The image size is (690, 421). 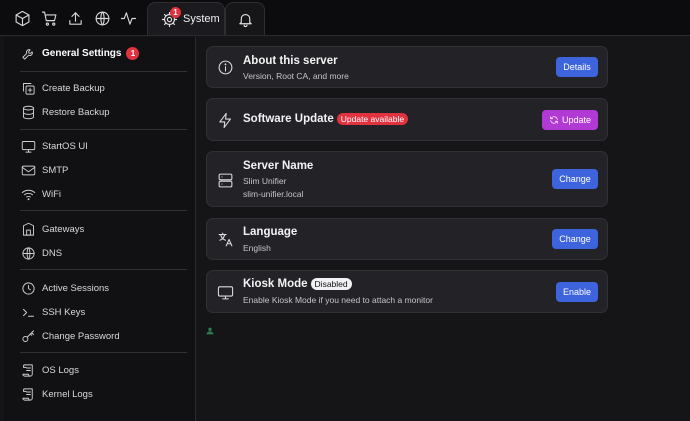 What do you see at coordinates (257, 248) in the screenshot?
I see `language-value: English` at bounding box center [257, 248].